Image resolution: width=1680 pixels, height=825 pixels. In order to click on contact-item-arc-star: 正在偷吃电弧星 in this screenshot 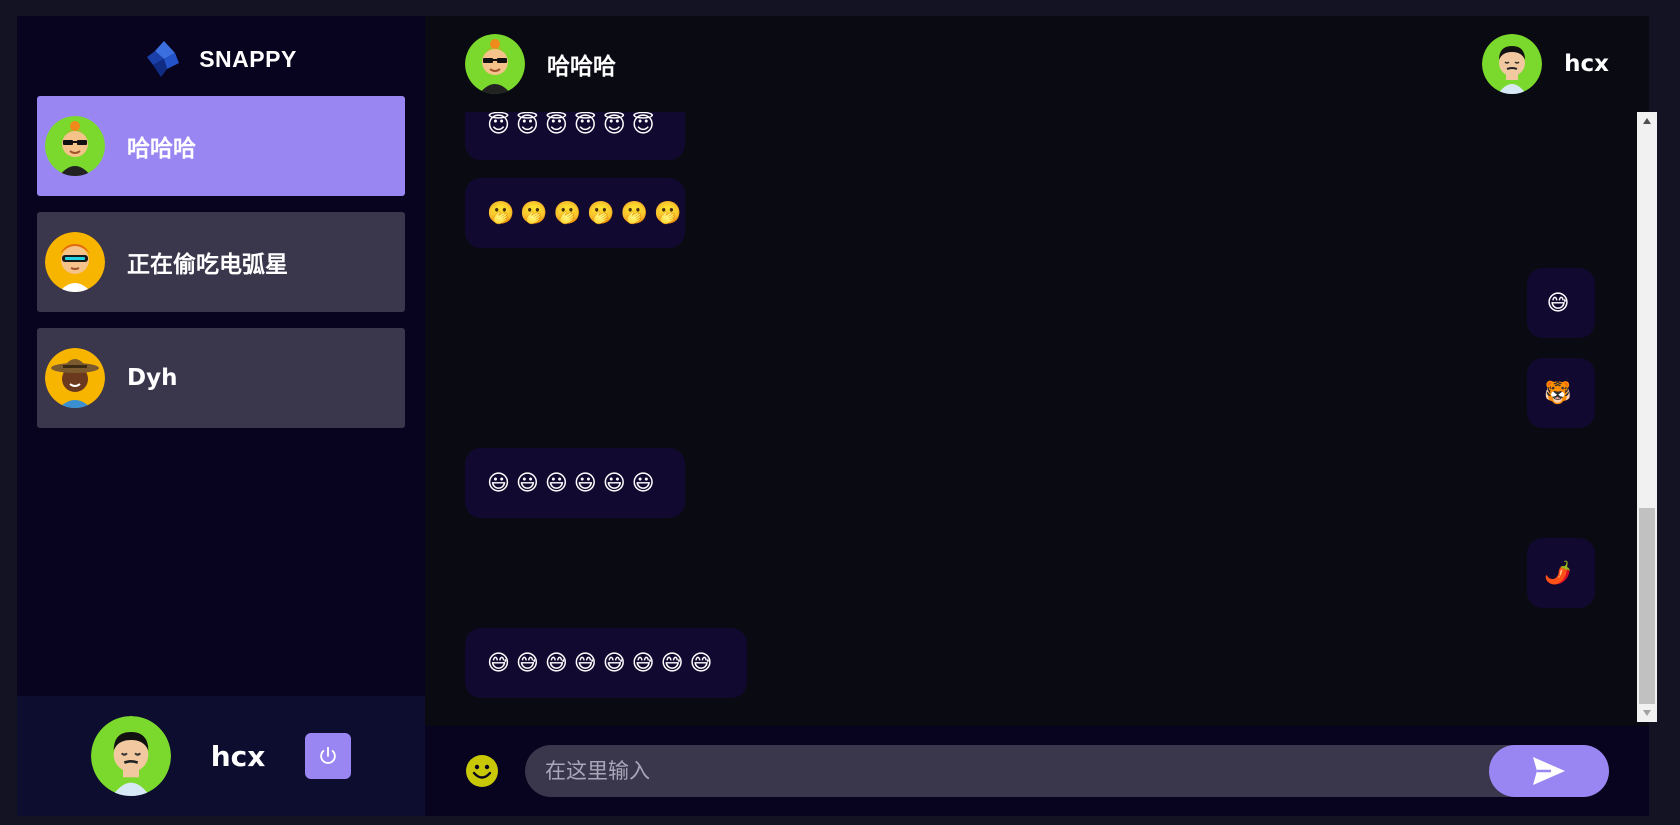, I will do `click(221, 262)`.